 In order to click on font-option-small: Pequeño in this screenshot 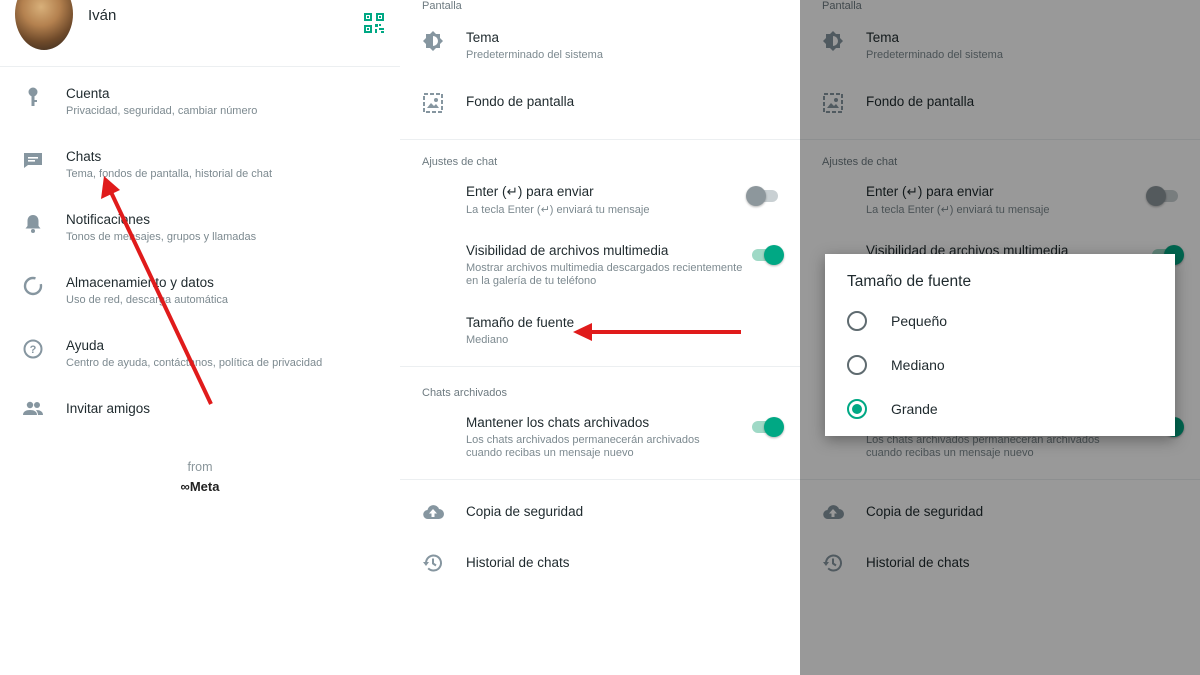, I will do `click(997, 321)`.